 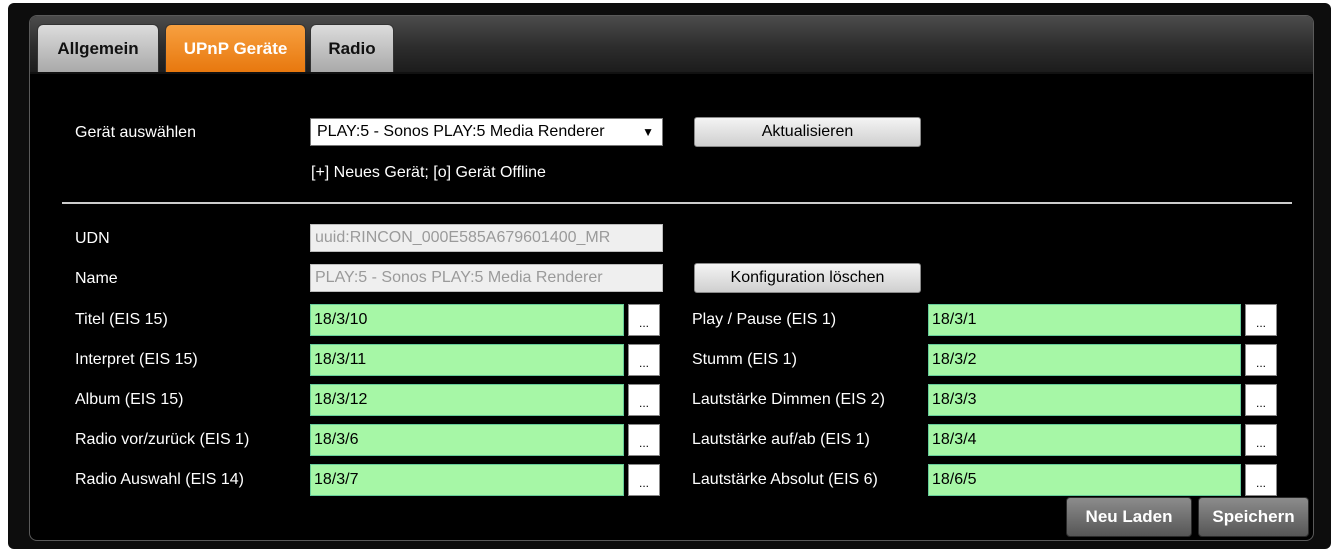 I want to click on volume-dim-label: Lautstärke Dimmen (EIS 2), so click(x=788, y=399).